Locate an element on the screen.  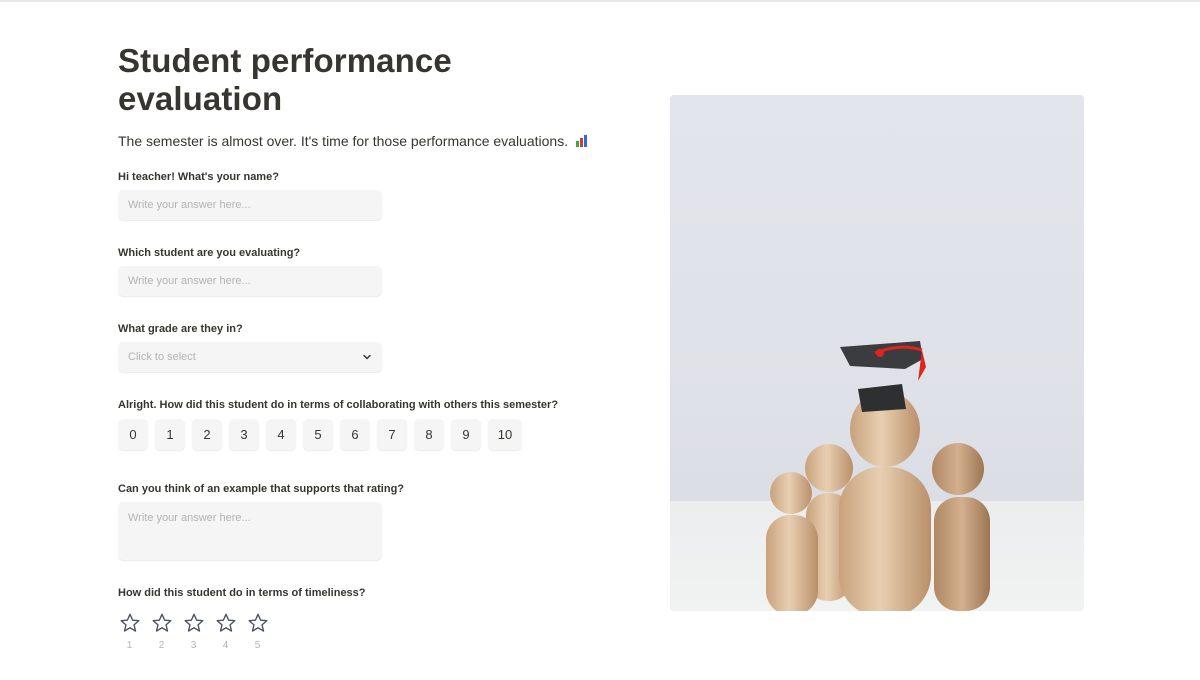
star-option: 1 is located at coordinates (129, 631).